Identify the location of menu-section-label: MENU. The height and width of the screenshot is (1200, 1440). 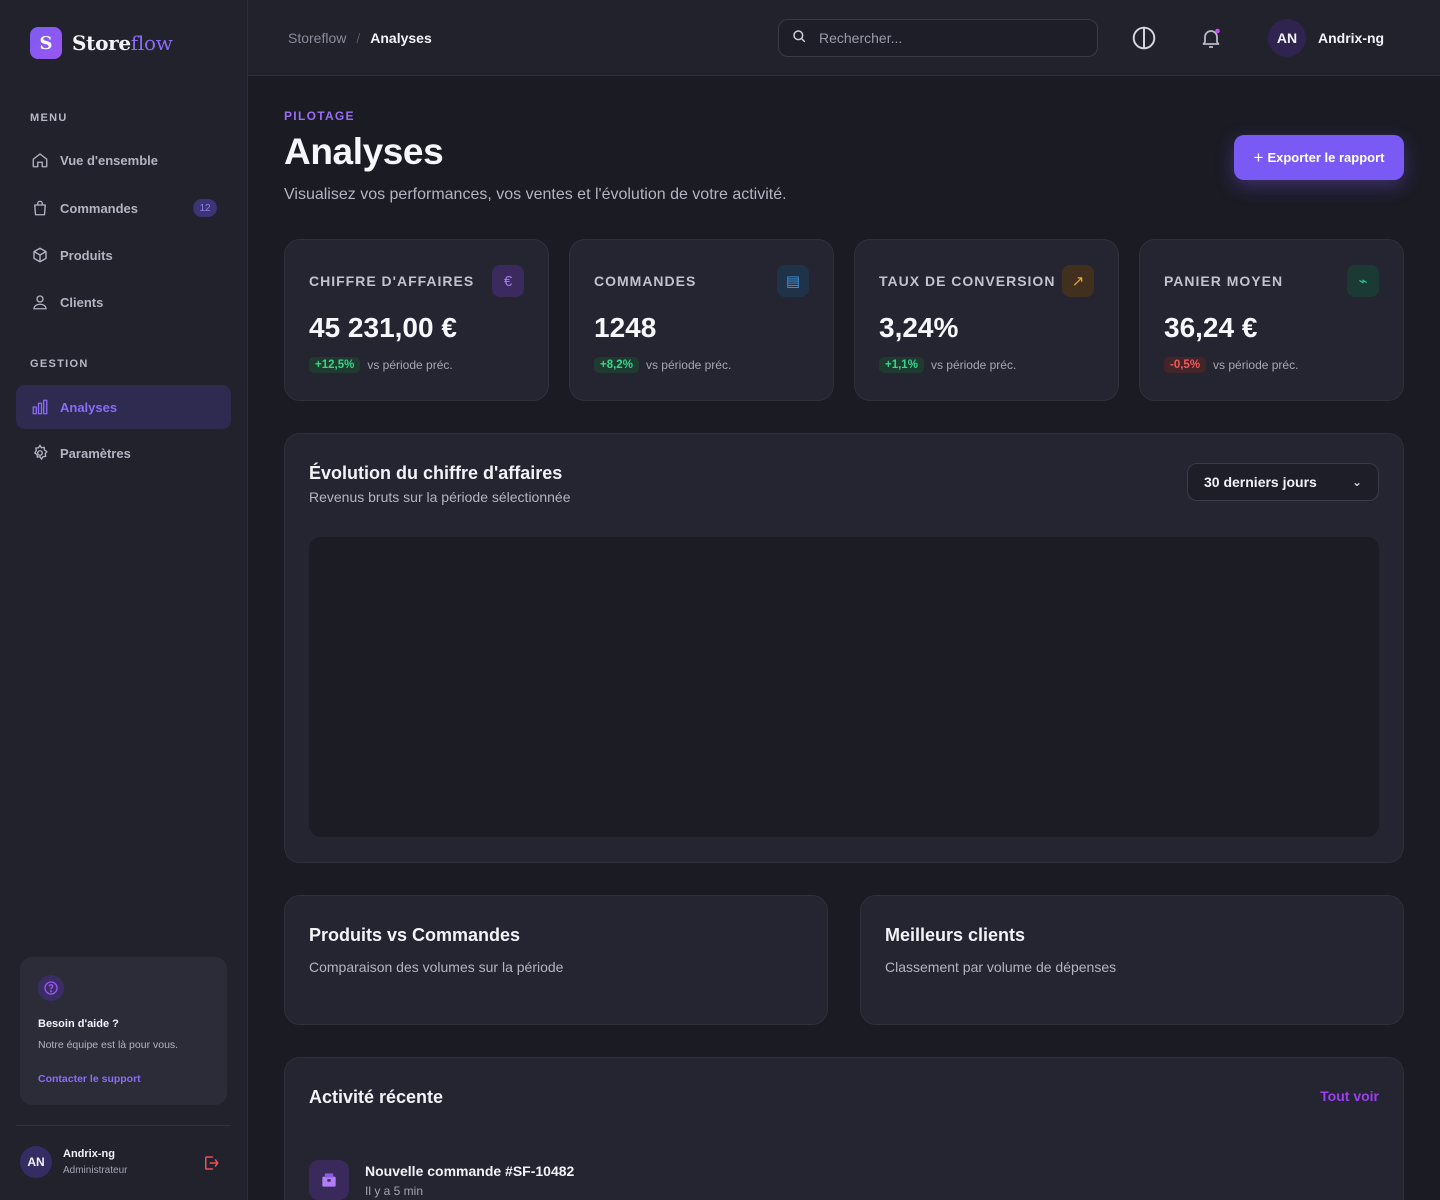
(49, 118).